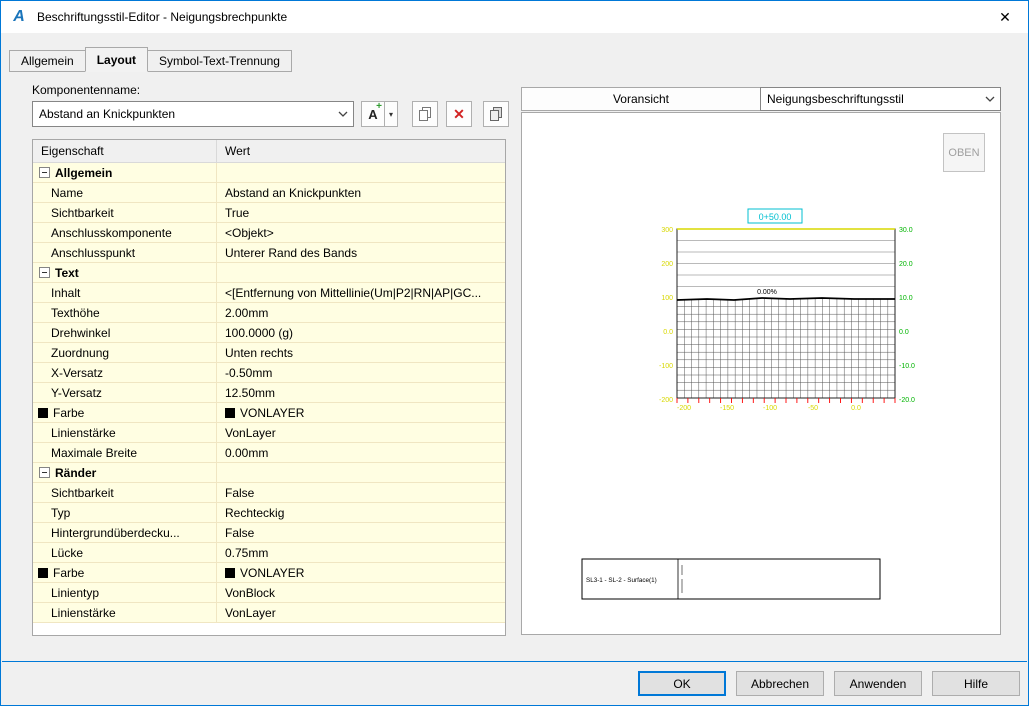 Image resolution: width=1029 pixels, height=706 pixels. I want to click on property-name-cell: X-Versatz, so click(125, 372).